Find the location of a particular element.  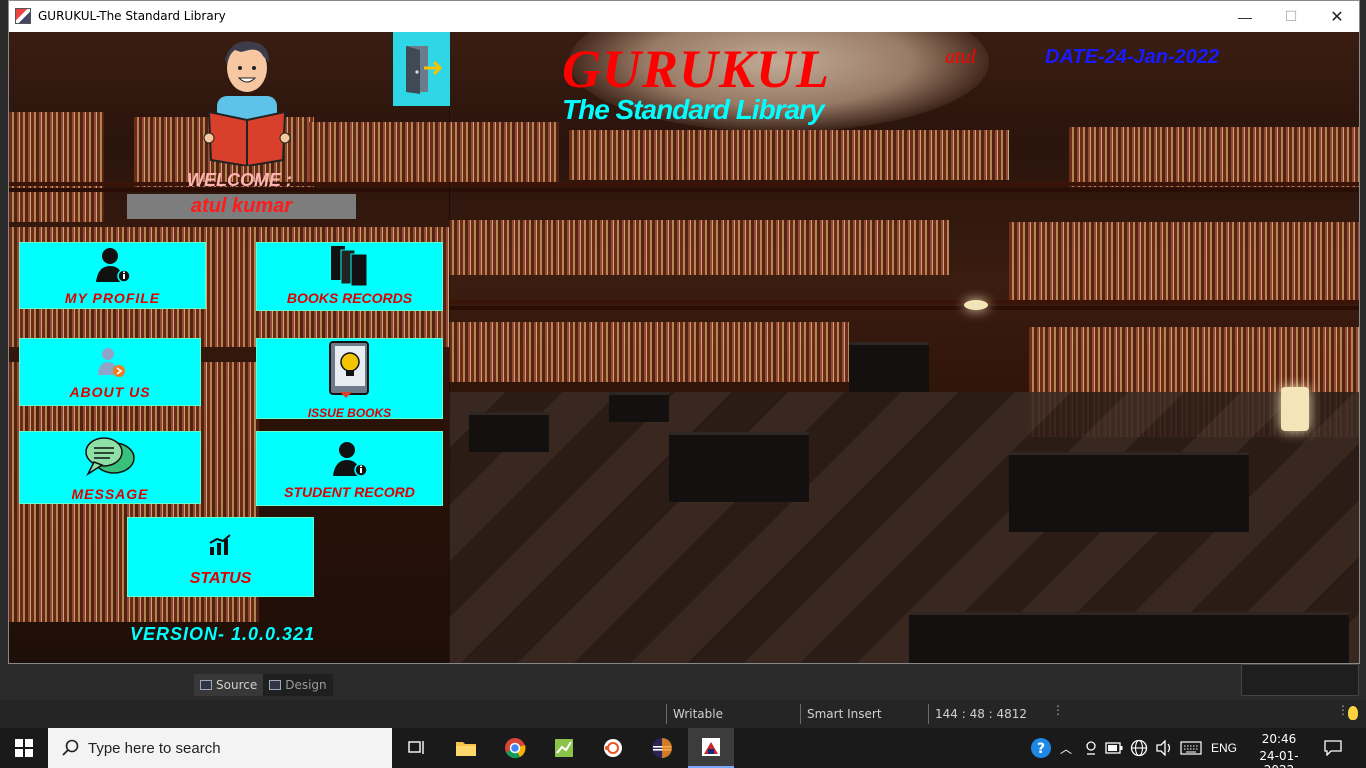

user-info-icon is located at coordinates (113, 265).